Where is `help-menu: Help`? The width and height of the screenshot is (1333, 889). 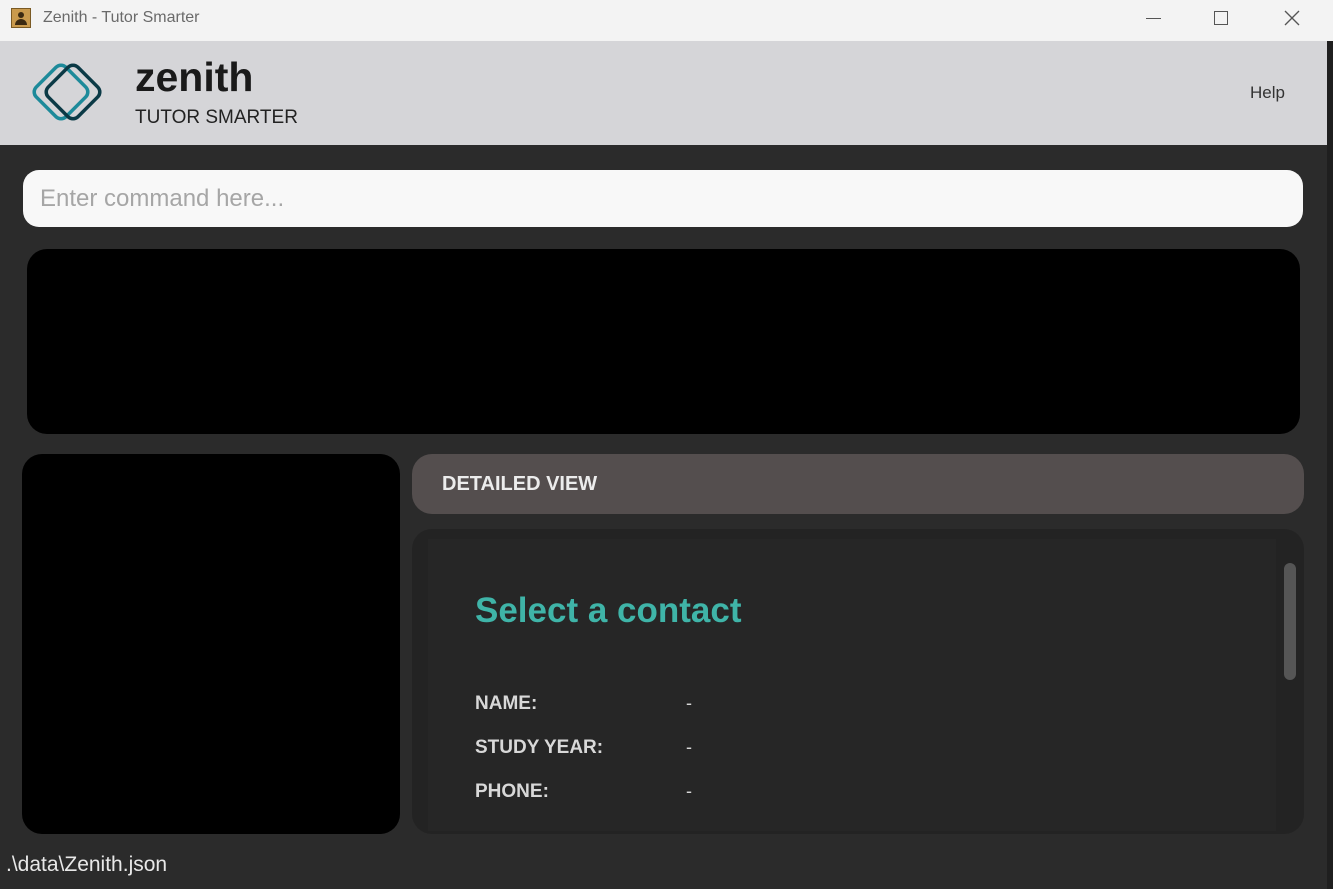
help-menu: Help is located at coordinates (1267, 93).